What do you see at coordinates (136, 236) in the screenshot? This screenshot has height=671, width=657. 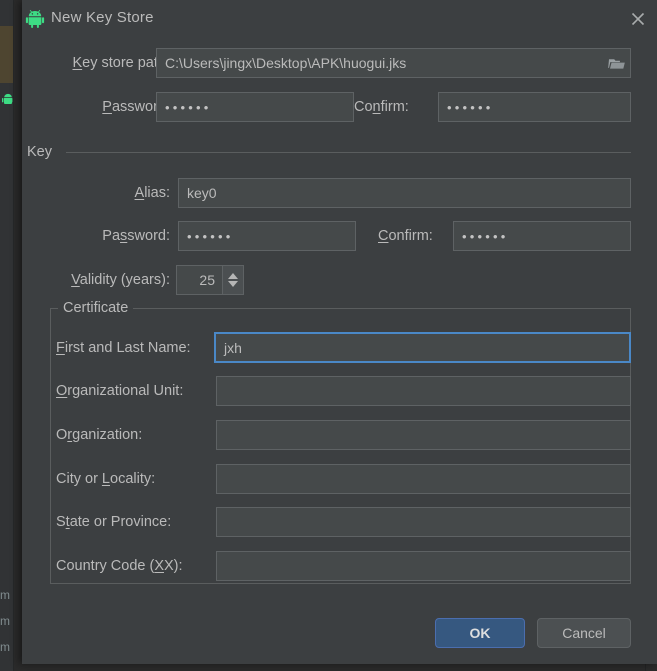 I see `key-password-label: Password:` at bounding box center [136, 236].